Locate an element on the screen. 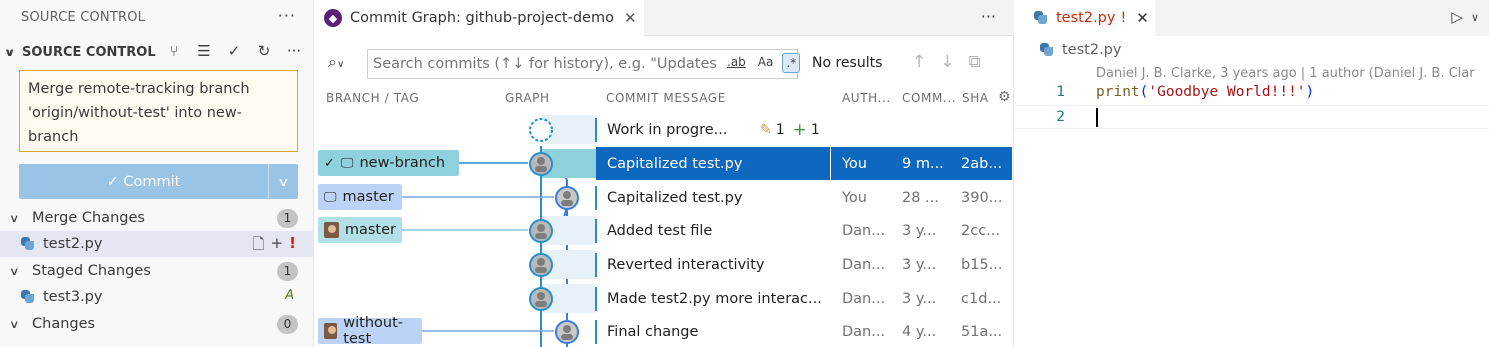 The width and height of the screenshot is (1489, 347). arrow-up-icon: ↑ is located at coordinates (919, 62).